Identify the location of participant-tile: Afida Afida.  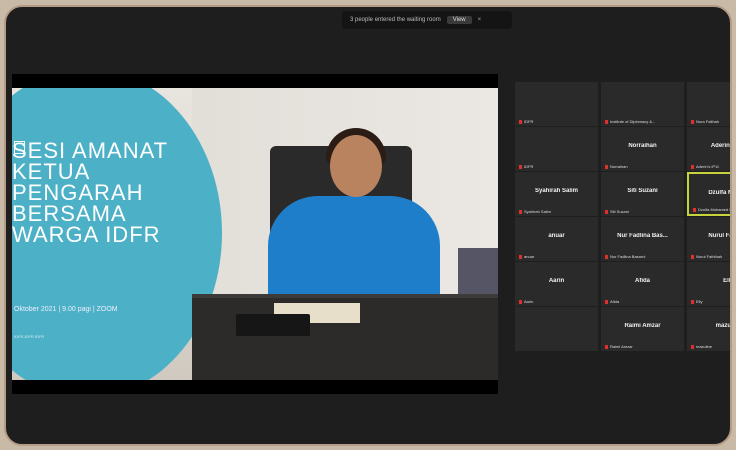
(642, 284).